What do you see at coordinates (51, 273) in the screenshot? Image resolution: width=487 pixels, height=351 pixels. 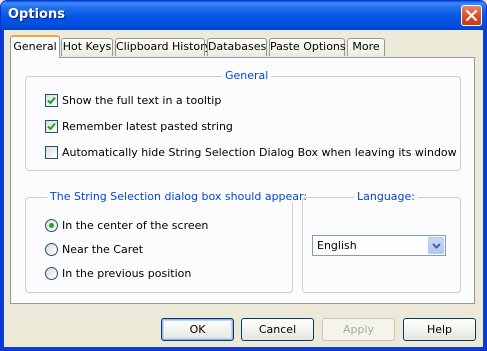 I see `previous-position-radio` at bounding box center [51, 273].